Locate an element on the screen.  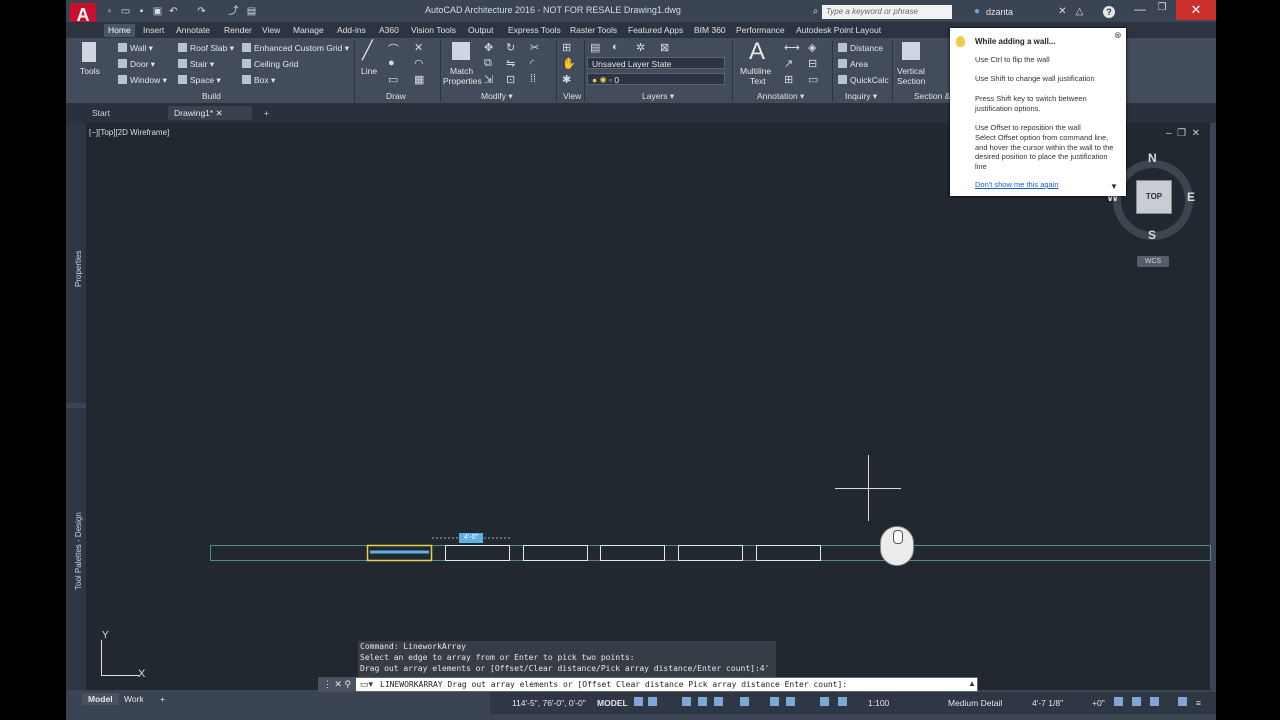
isolate-icon is located at coordinates (1118, 701).